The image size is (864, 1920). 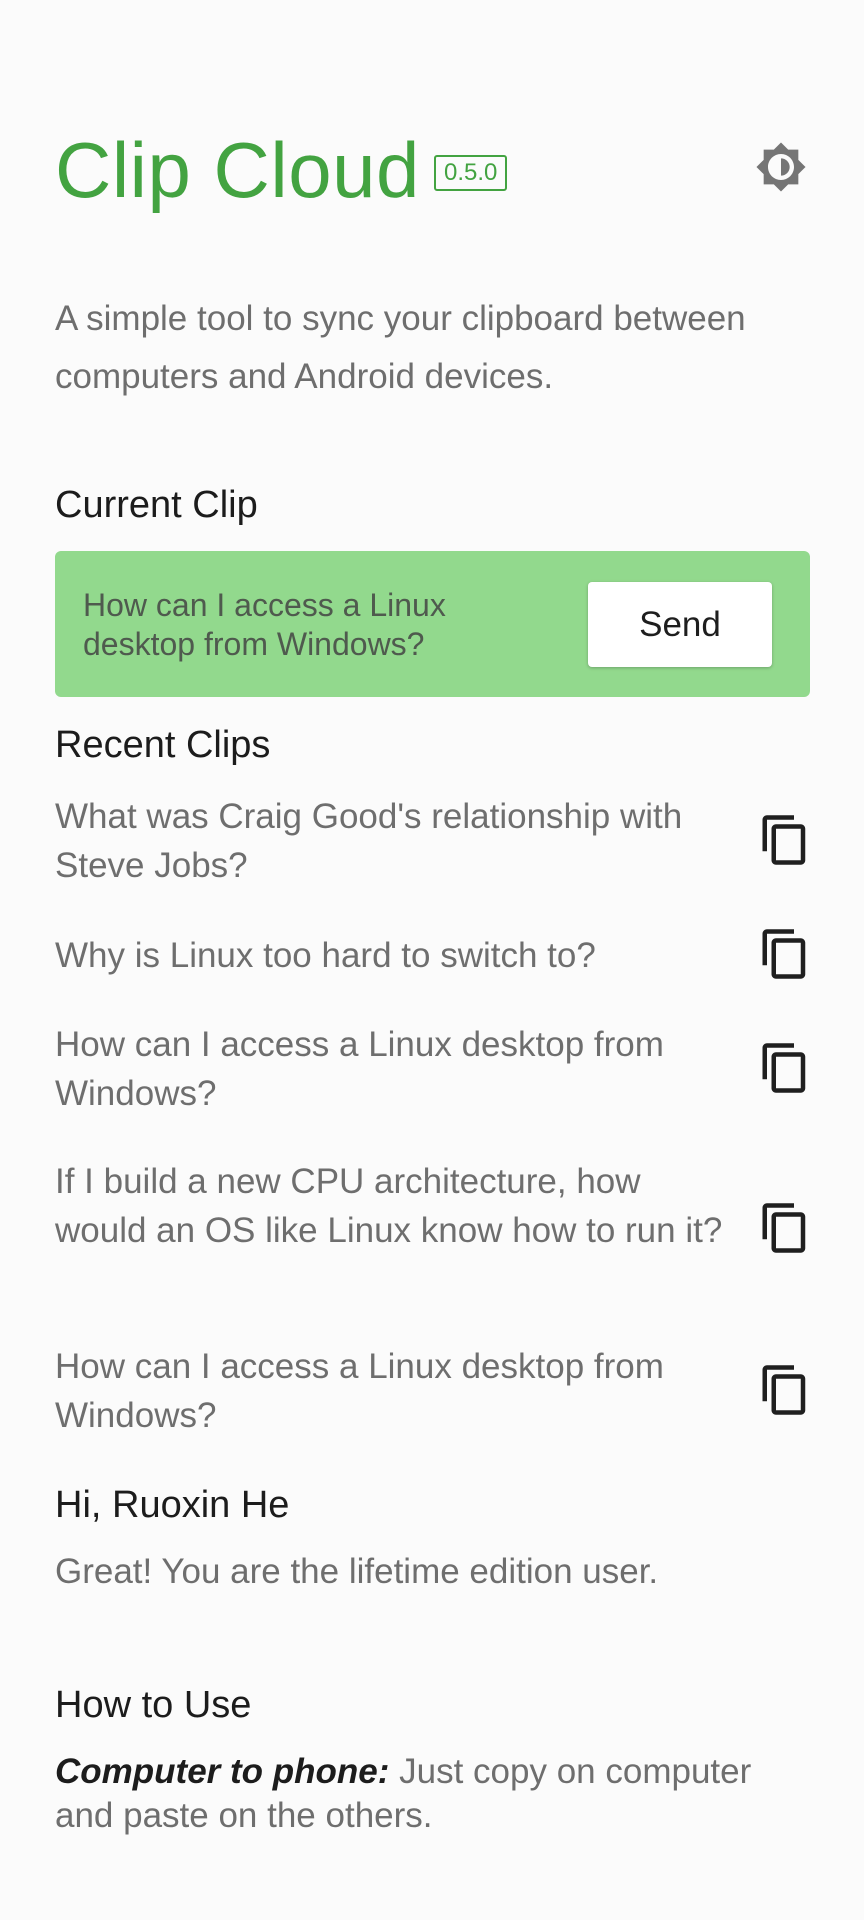 I want to click on recent-clips-heading: Recent Clips, so click(x=163, y=745).